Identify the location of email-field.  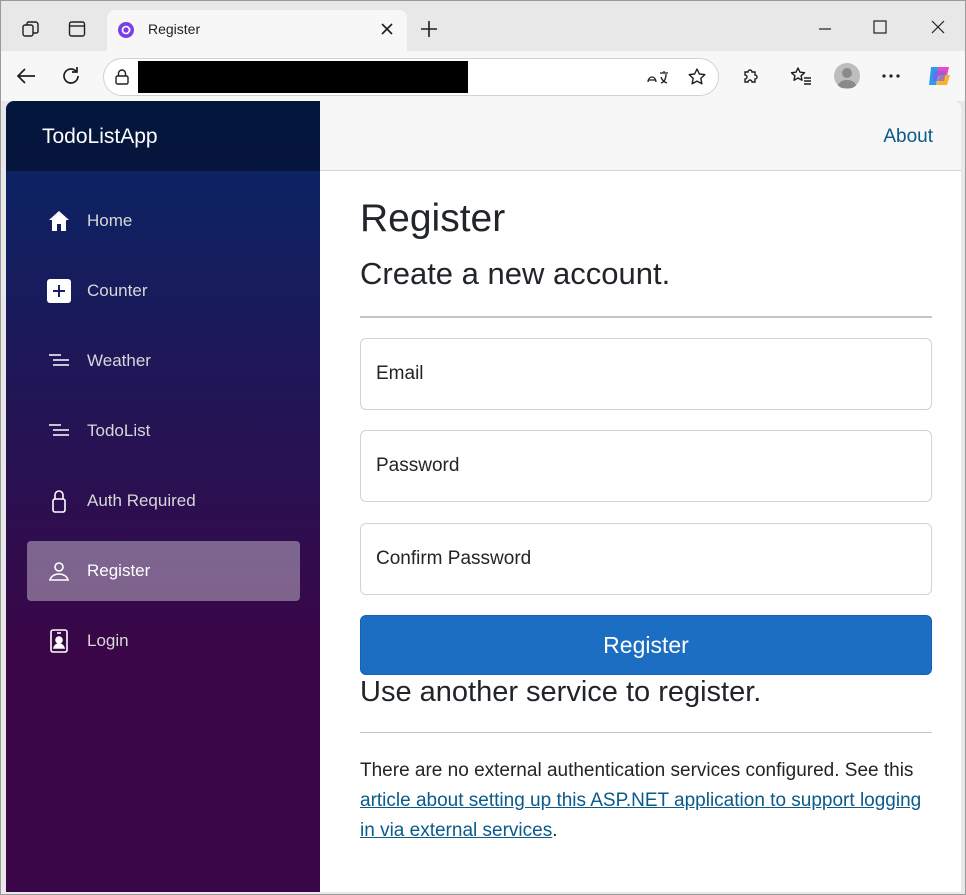
(646, 374).